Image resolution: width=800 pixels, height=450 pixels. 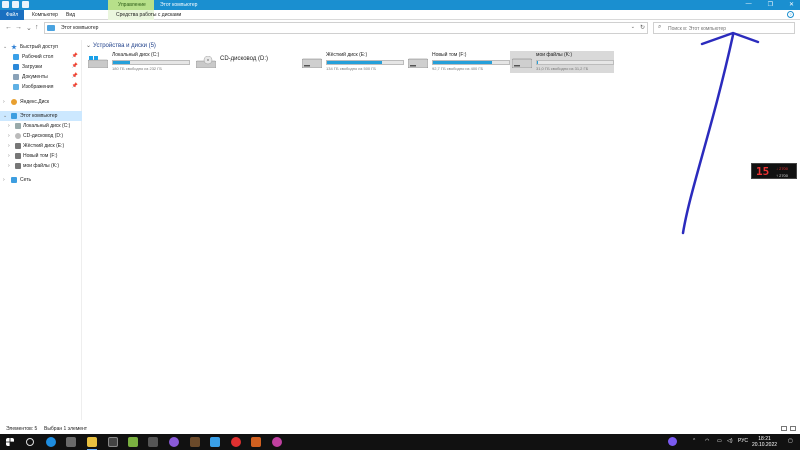 I want to click on cd-drive-icon, so click(x=206, y=62).